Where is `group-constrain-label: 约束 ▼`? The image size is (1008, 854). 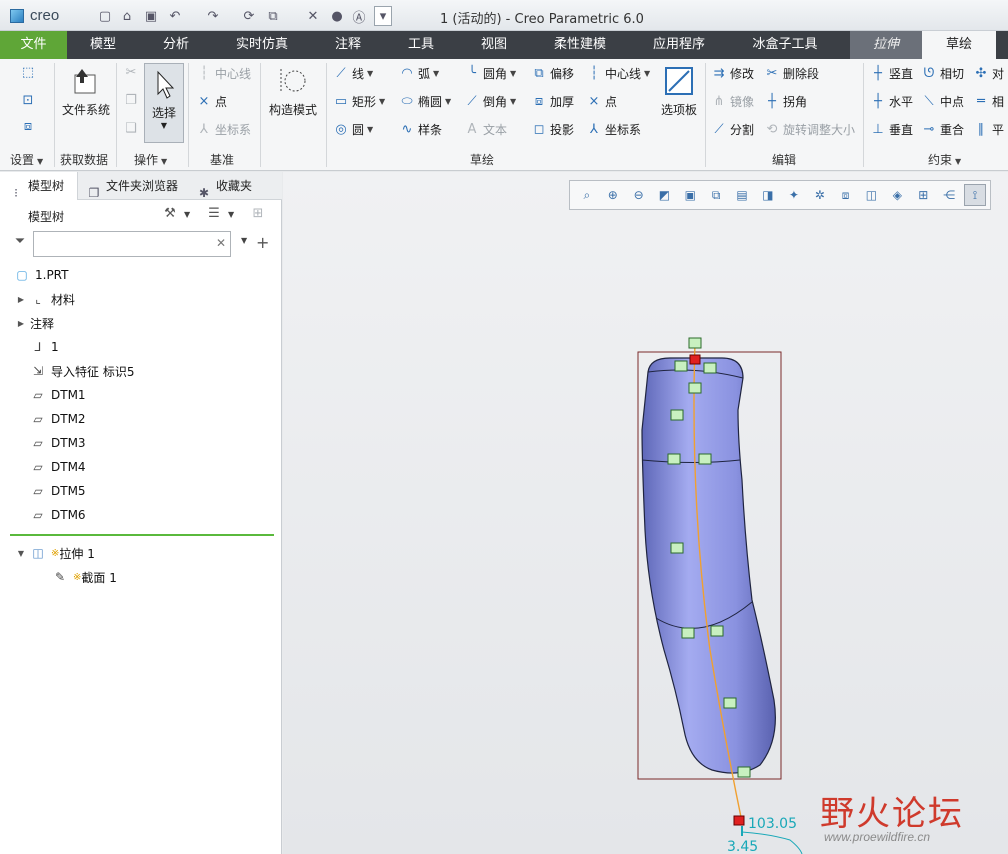 group-constrain-label: 约束 ▼ is located at coordinates (944, 159).